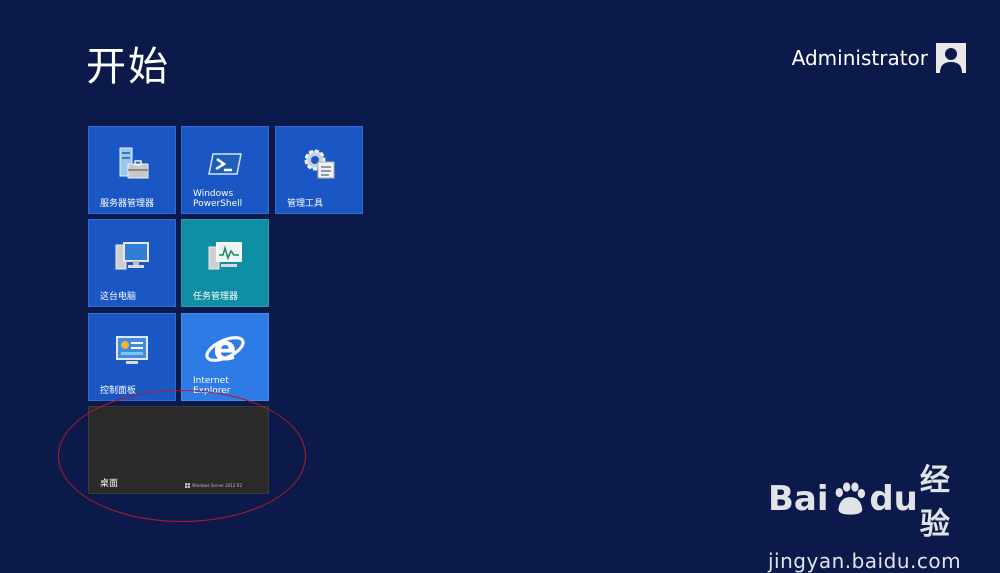  What do you see at coordinates (127, 204) in the screenshot?
I see `tile-label: 服务器管理器` at bounding box center [127, 204].